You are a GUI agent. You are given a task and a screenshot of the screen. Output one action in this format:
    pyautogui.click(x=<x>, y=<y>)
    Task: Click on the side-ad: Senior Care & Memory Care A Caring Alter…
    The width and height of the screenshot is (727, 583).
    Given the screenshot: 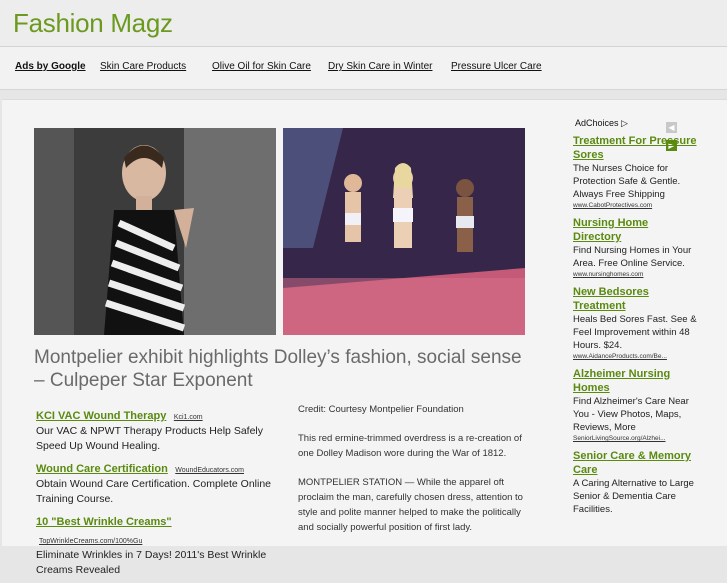 What is the action you would take?
    pyautogui.click(x=635, y=482)
    